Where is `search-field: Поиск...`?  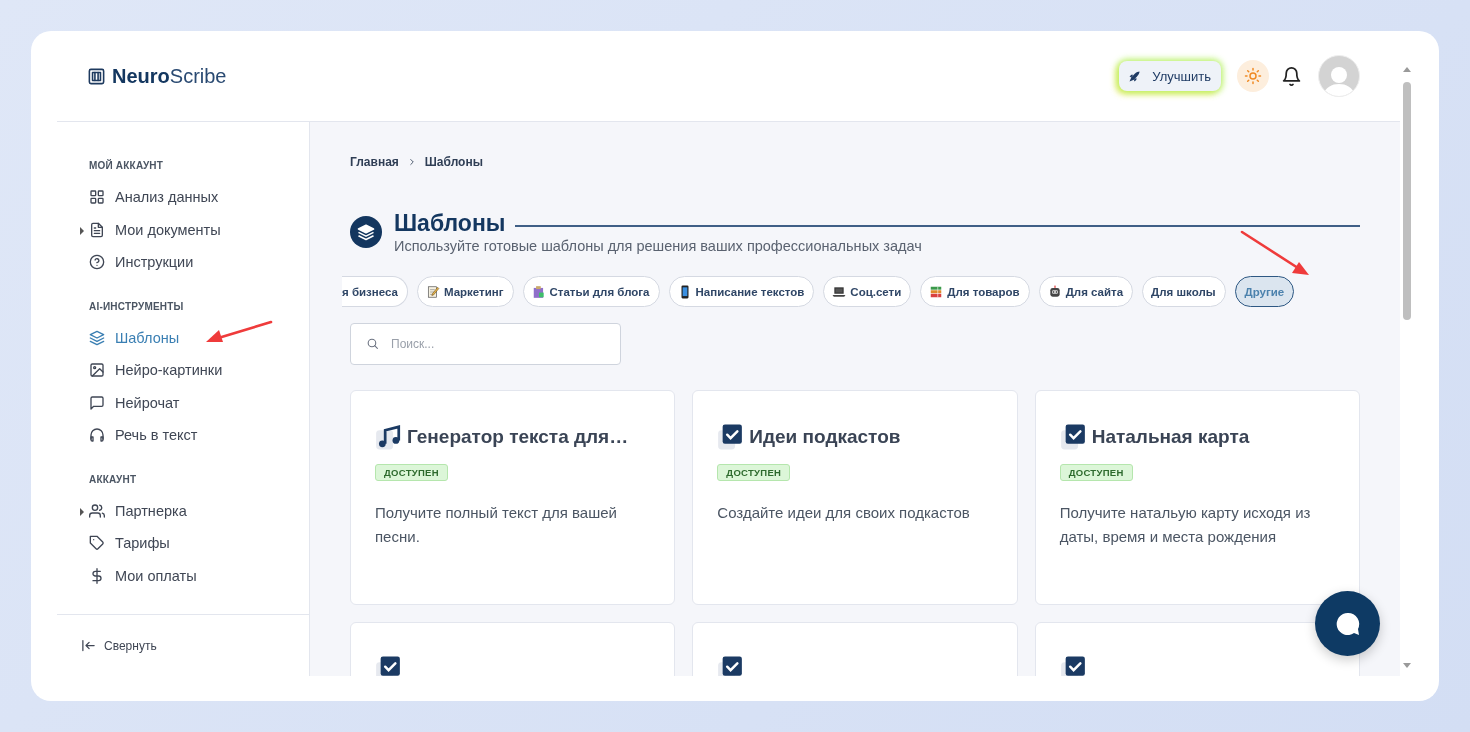
search-field: Поиск... is located at coordinates (485, 344).